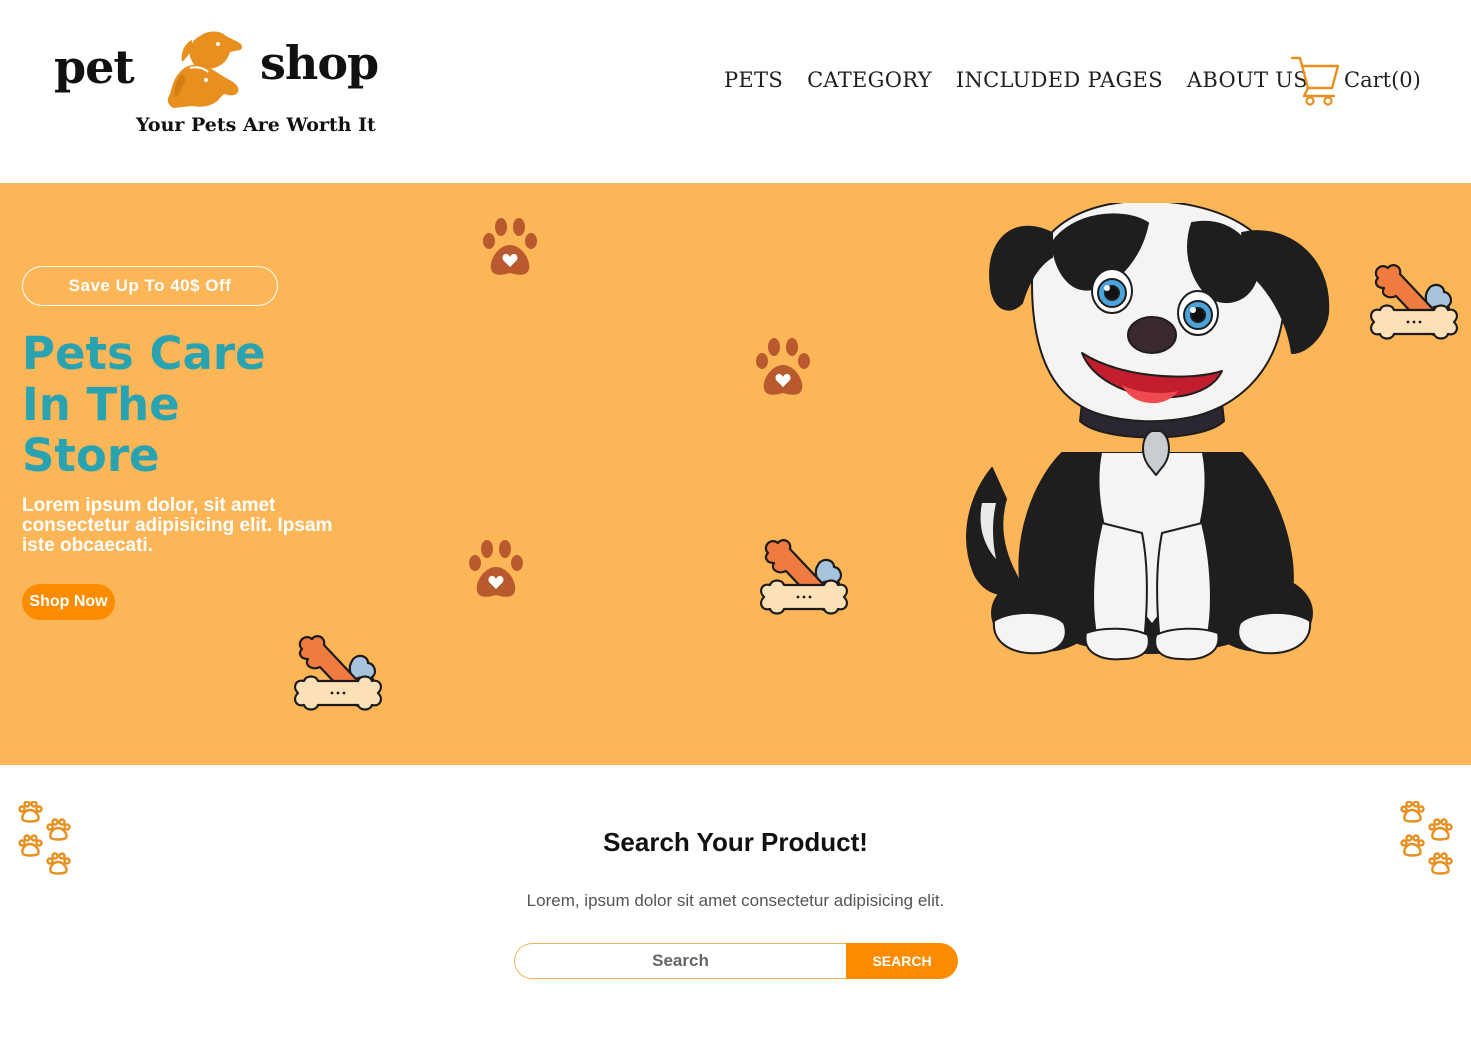  Describe the element at coordinates (680, 961) in the screenshot. I see `search-input` at that location.